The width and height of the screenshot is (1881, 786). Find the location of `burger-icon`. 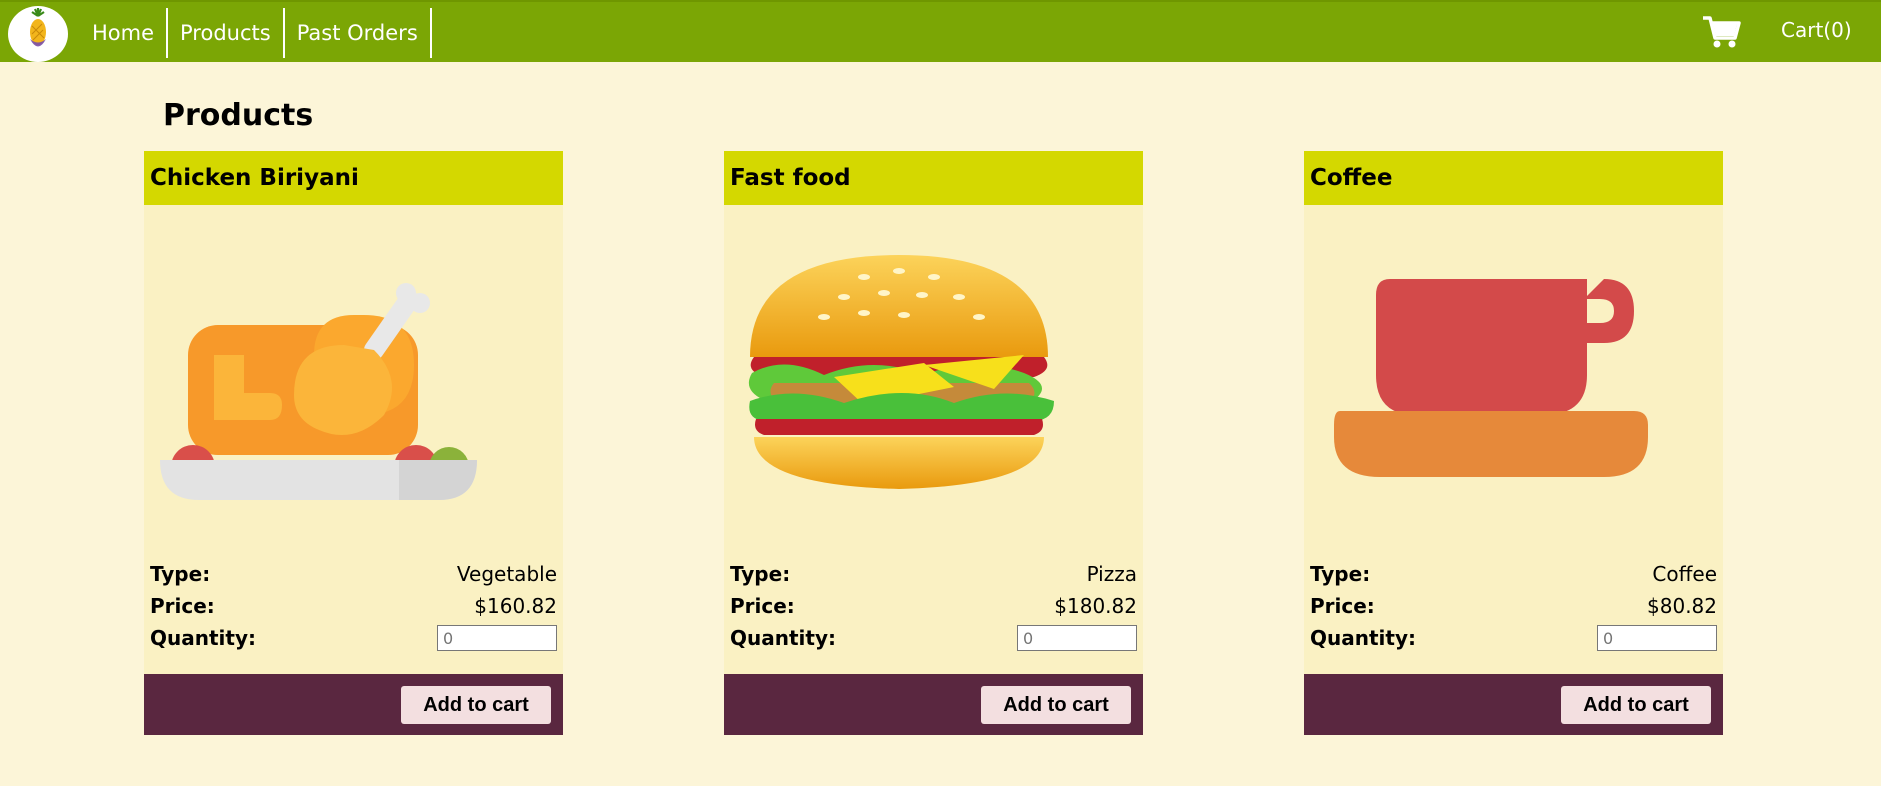

burger-icon is located at coordinates (933, 375).